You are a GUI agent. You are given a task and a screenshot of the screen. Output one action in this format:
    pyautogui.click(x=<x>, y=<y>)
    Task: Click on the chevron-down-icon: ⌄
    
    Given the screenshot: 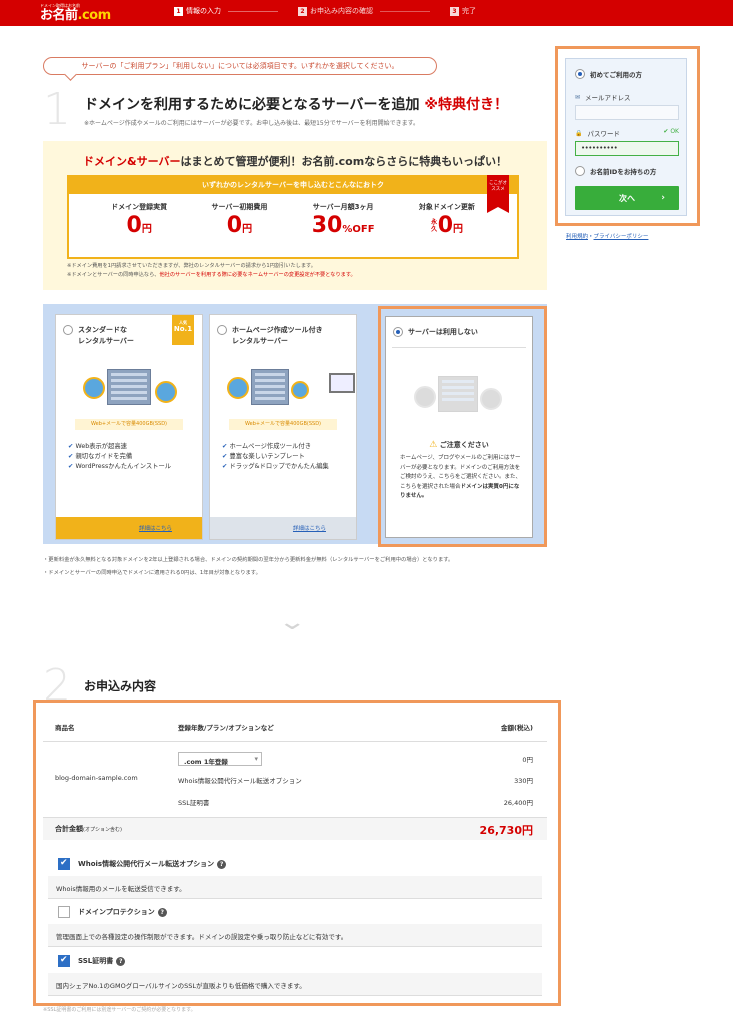 What is the action you would take?
    pyautogui.click(x=292, y=622)
    